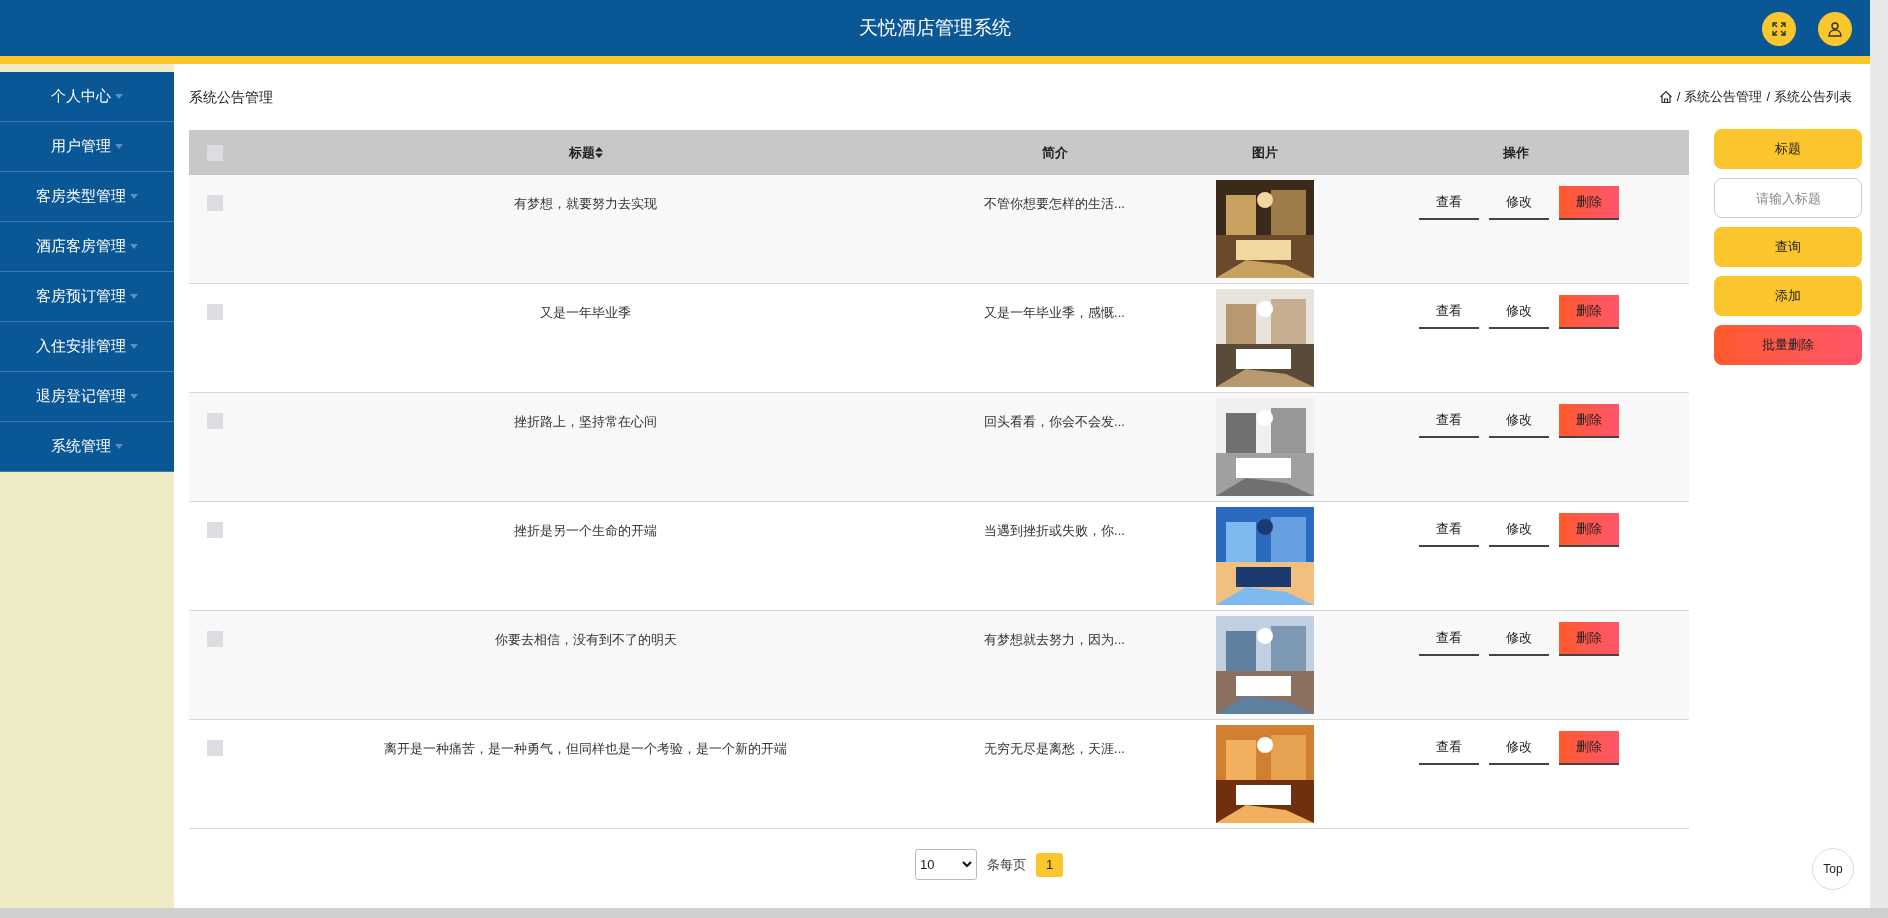 This screenshot has width=1888, height=918. I want to click on page-size-select: 10, so click(946, 864).